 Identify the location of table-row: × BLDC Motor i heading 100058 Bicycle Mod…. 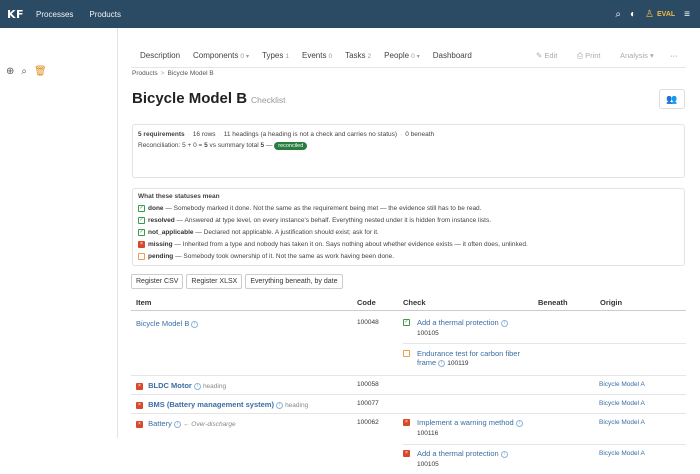
(408, 385).